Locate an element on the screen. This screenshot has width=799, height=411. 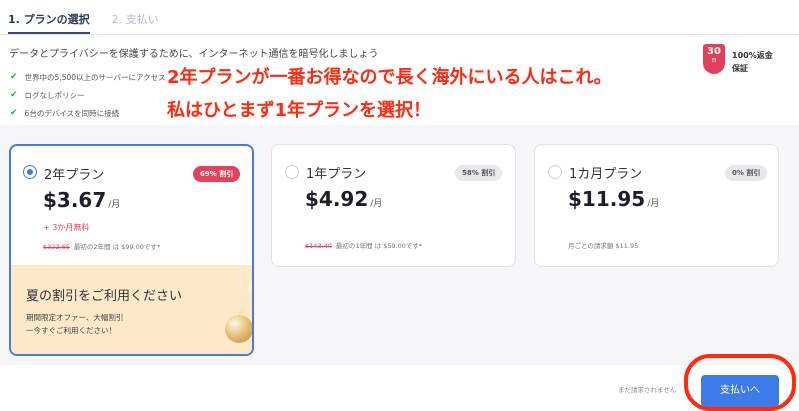
annotation-text: 私はひとまず1年プランを選択！ is located at coordinates (299, 110).